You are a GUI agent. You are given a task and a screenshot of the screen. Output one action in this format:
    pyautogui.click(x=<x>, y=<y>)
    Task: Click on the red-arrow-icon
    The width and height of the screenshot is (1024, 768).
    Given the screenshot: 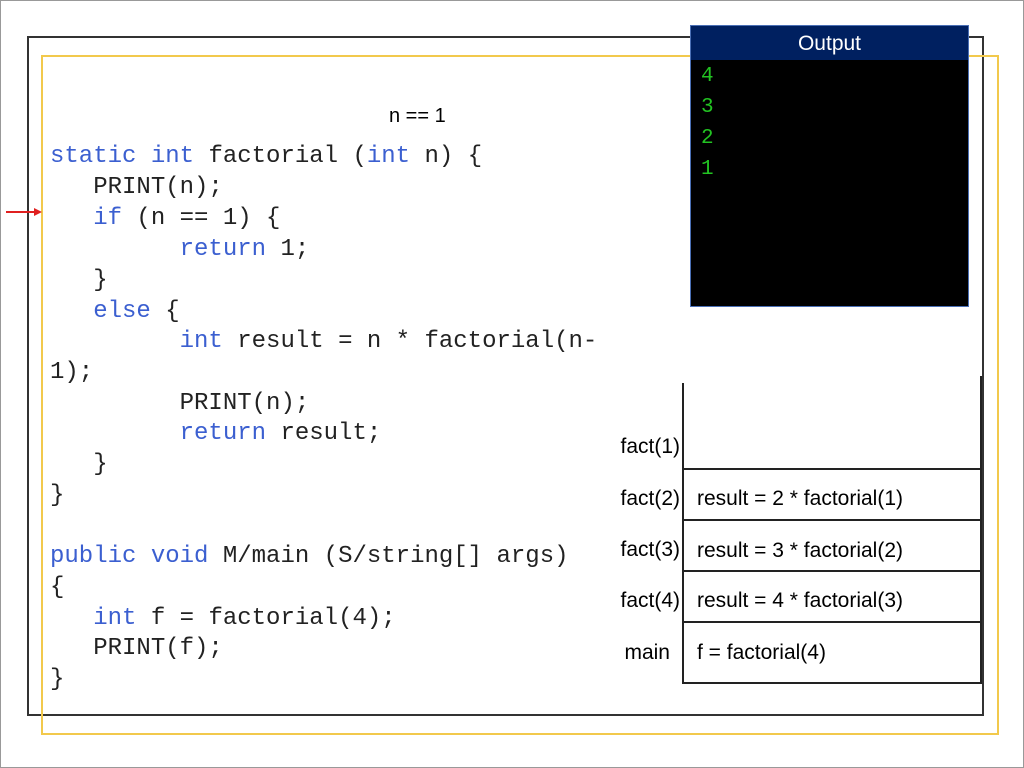 What is the action you would take?
    pyautogui.click(x=24, y=212)
    